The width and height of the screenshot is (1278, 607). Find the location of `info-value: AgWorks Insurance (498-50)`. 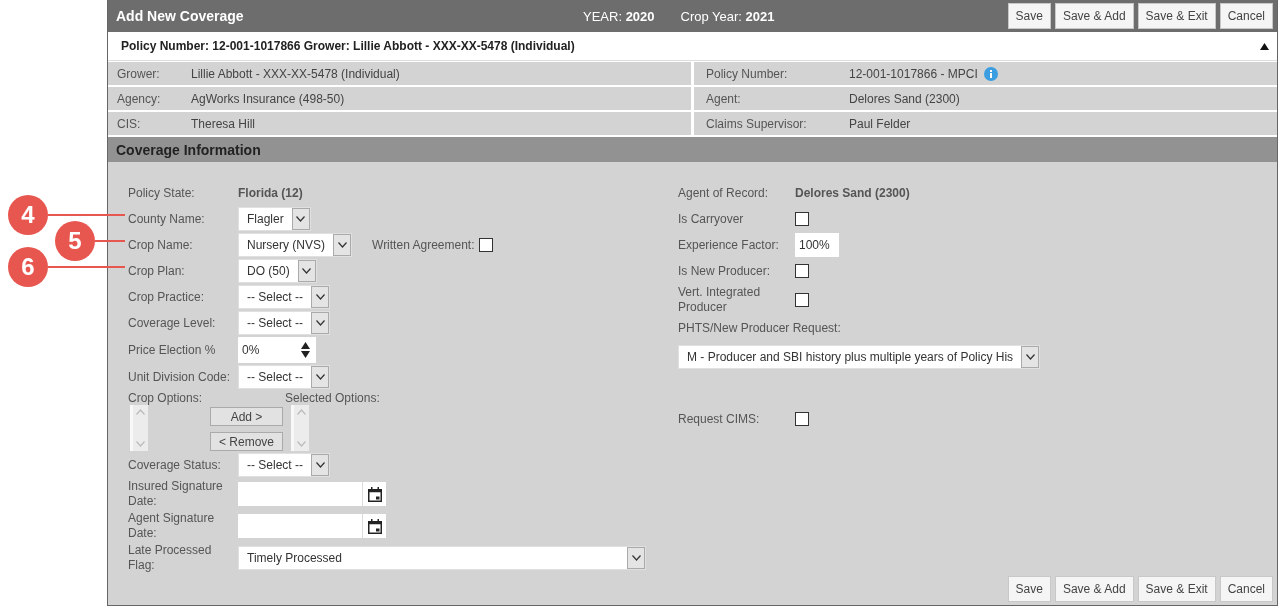

info-value: AgWorks Insurance (498-50) is located at coordinates (268, 98).